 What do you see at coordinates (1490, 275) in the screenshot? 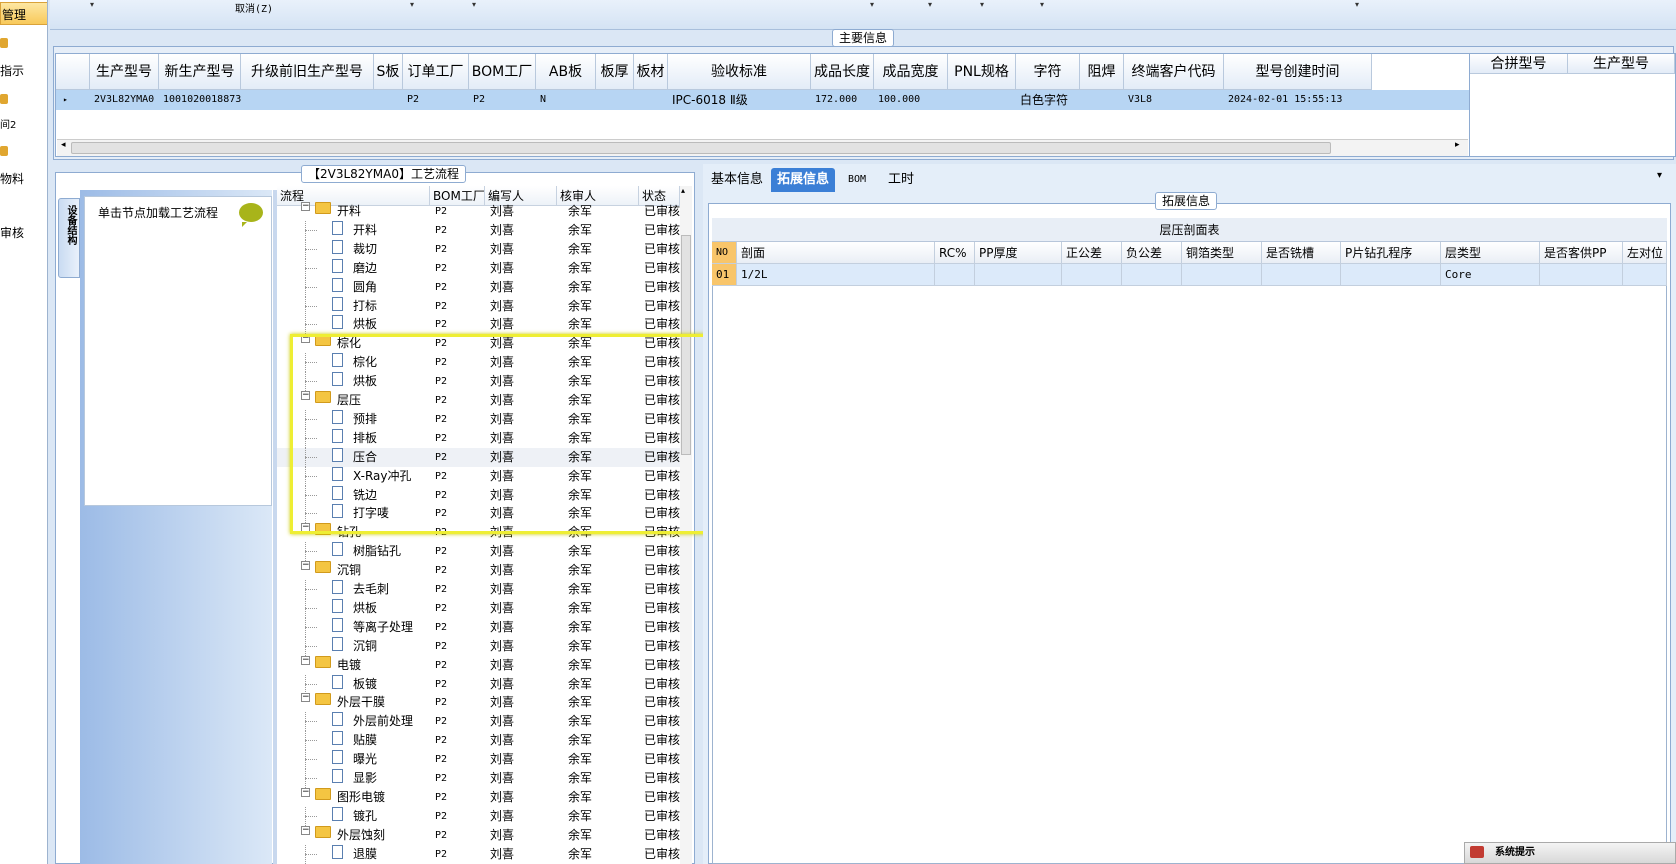
I see `table-cell: Core` at bounding box center [1490, 275].